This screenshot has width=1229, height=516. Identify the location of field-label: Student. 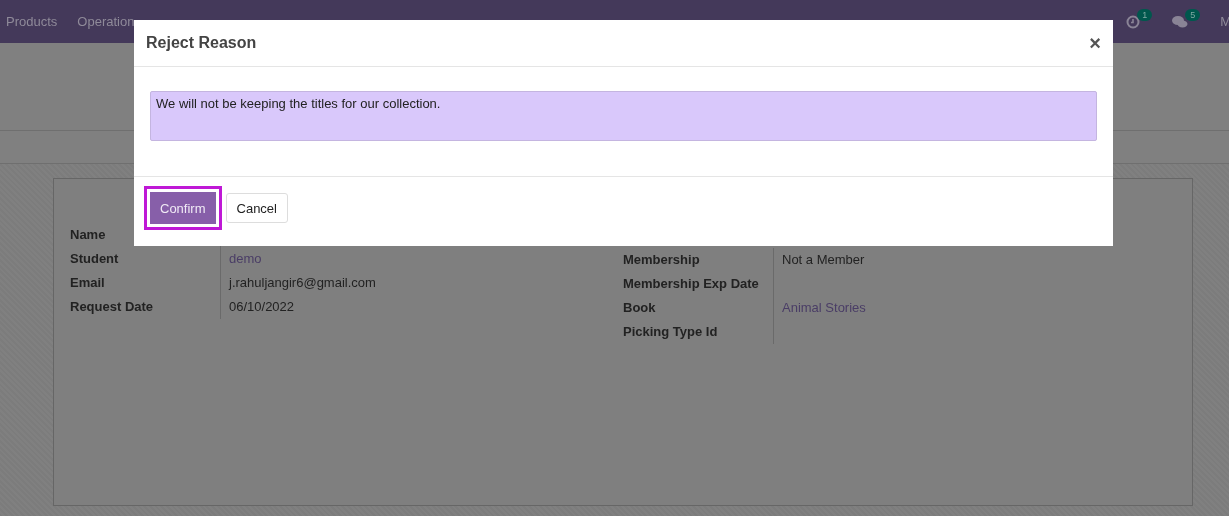
(95, 259).